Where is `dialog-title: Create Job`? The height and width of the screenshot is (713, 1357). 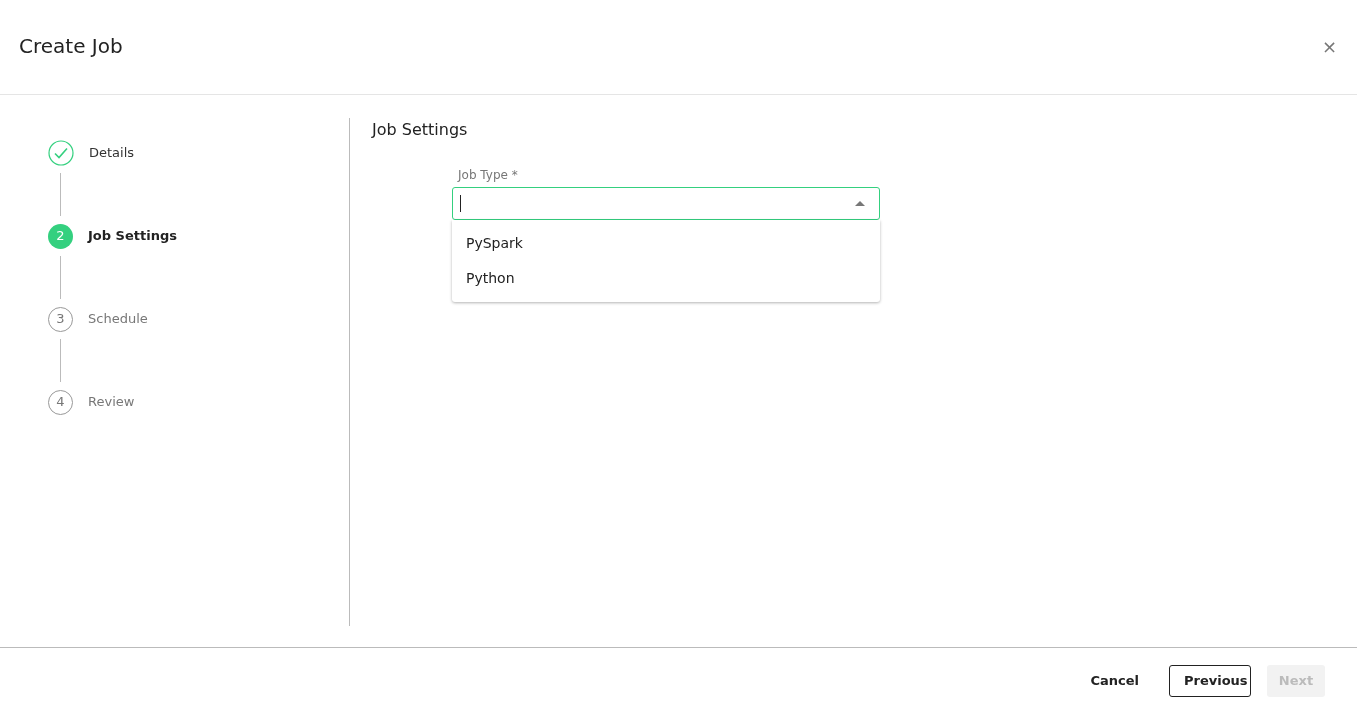 dialog-title: Create Job is located at coordinates (71, 46).